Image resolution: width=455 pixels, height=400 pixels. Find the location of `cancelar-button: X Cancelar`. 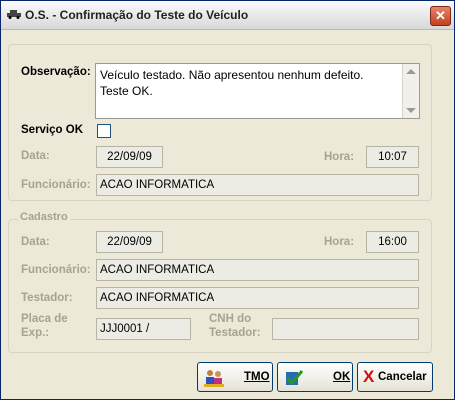

cancelar-button: X Cancelar is located at coordinates (395, 377).